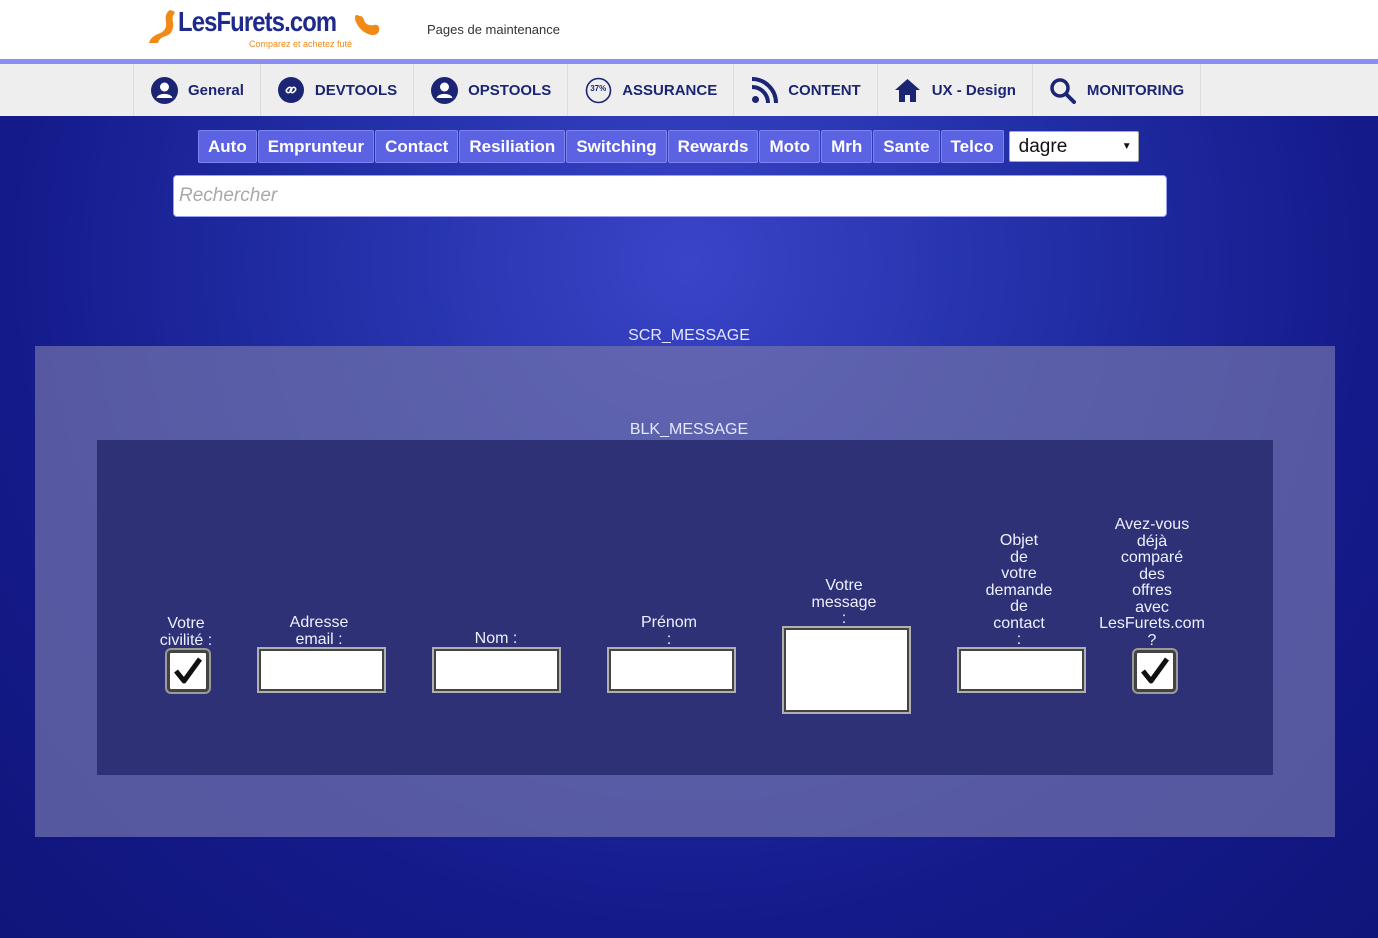  What do you see at coordinates (1043, 146) in the screenshot?
I see `layout-select-value: dagre` at bounding box center [1043, 146].